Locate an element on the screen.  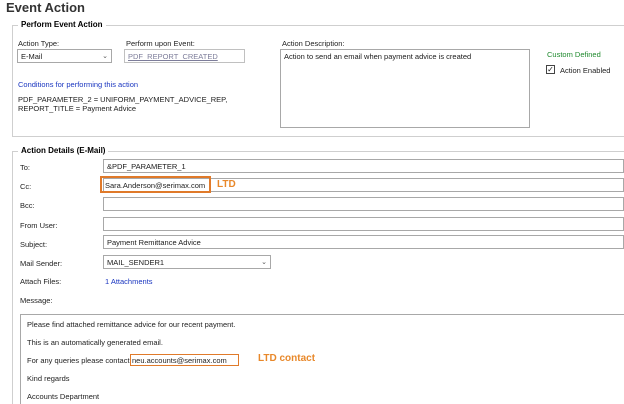
perform-event-label: Perform upon Event: is located at coordinates (160, 43).